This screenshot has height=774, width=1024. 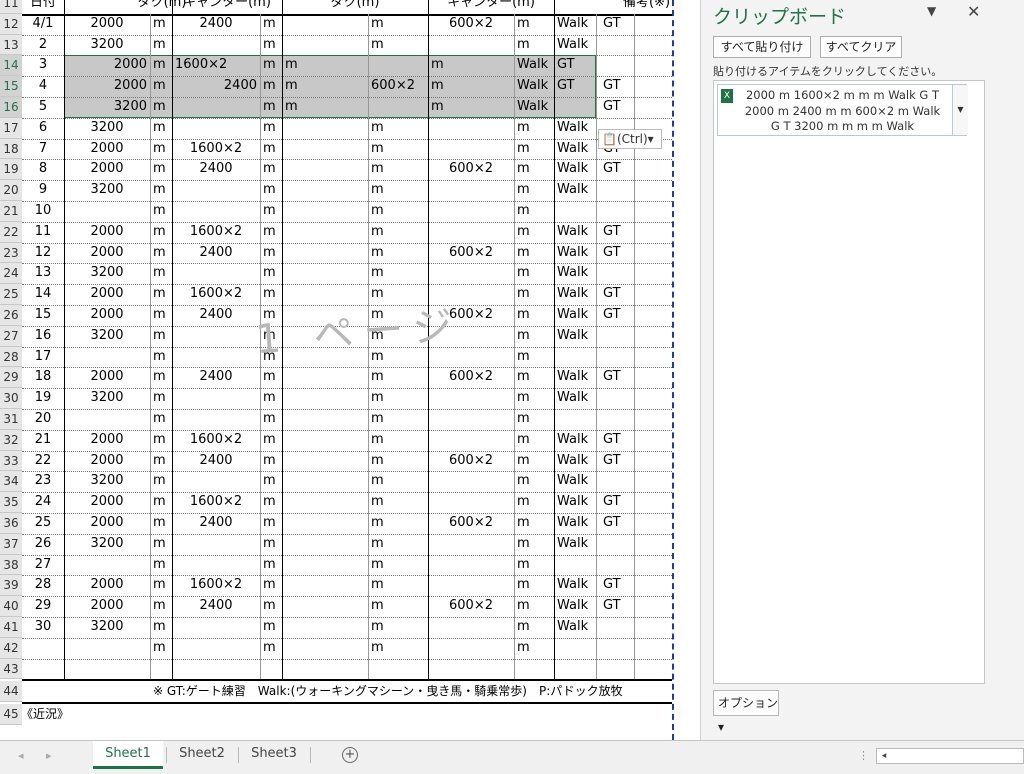 I want to click on recent-label: 《近況》, so click(x=48, y=714).